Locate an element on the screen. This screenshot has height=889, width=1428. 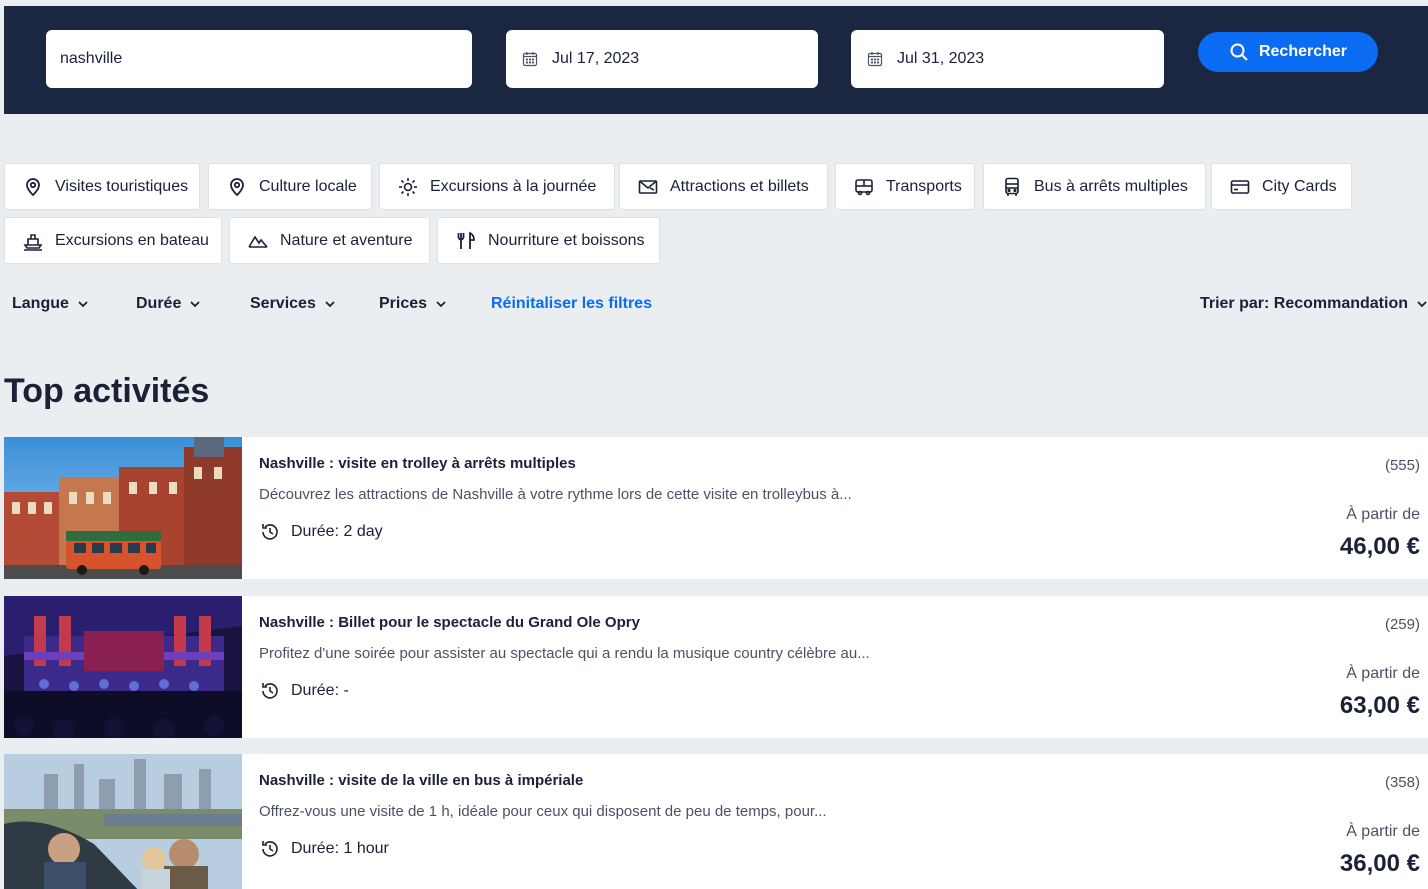
category-chip-visites-touristiques: Visites touristiques is located at coordinates (102, 186).